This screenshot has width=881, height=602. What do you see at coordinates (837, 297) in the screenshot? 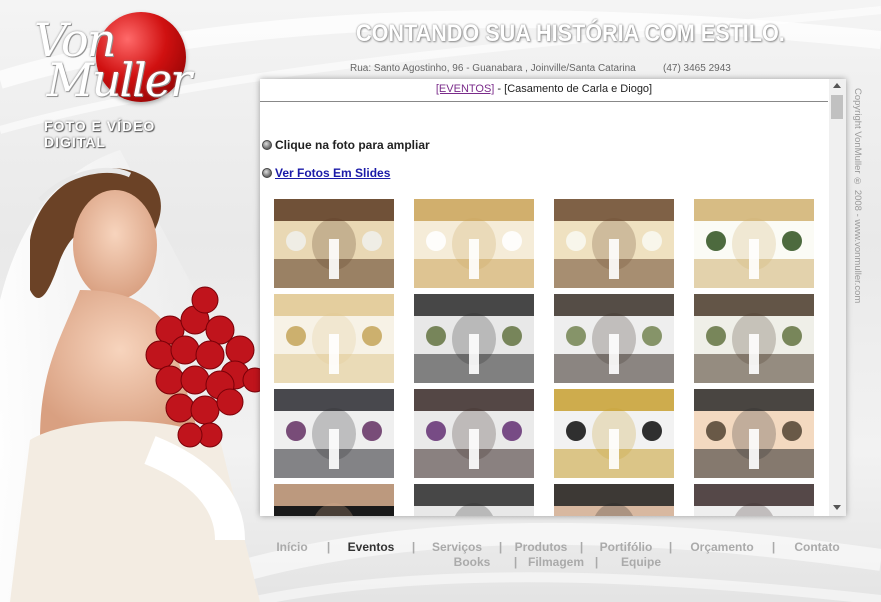
I see `scrollbar` at bounding box center [837, 297].